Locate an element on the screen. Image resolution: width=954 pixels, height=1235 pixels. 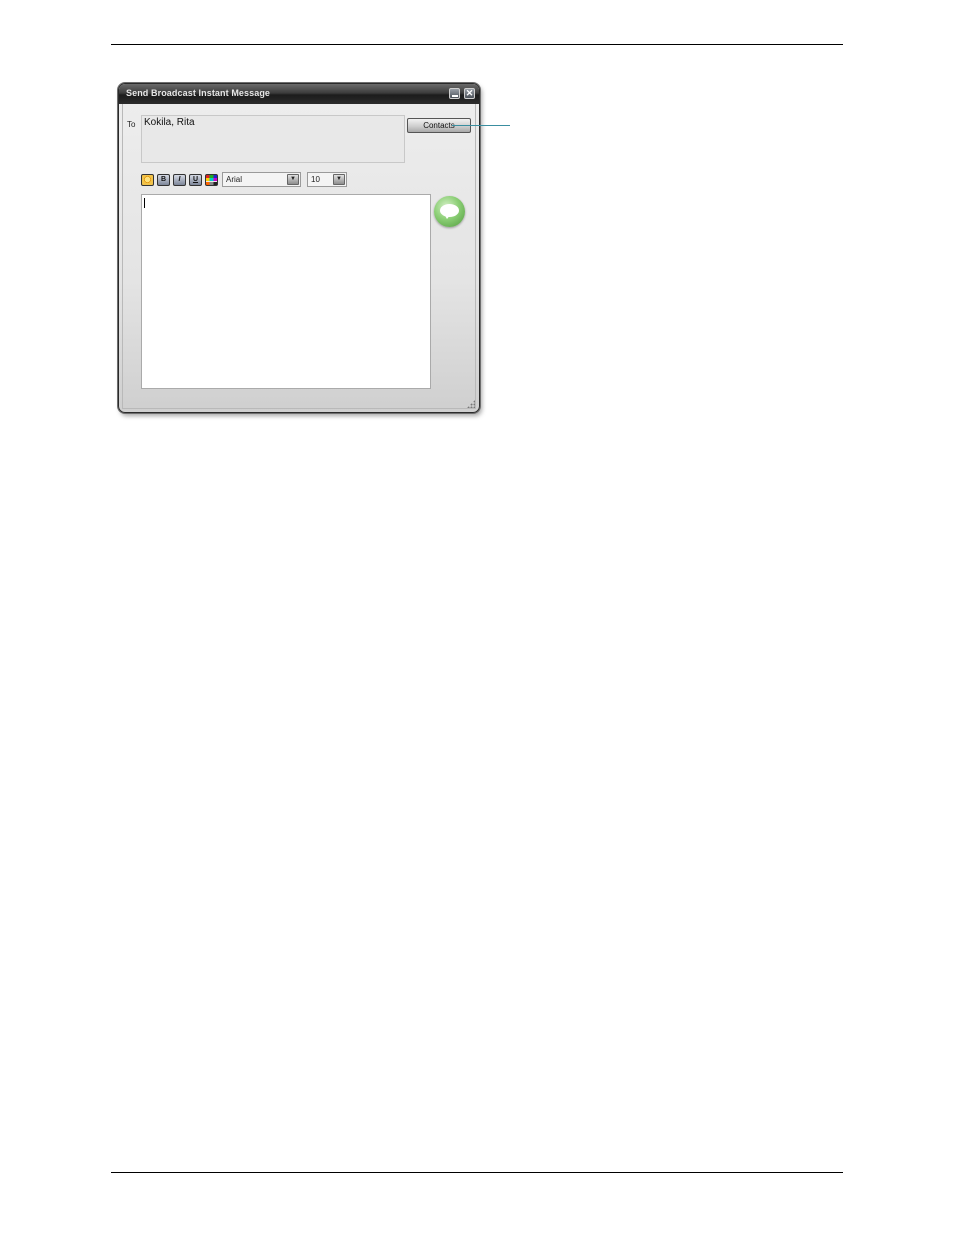
bold-button: B is located at coordinates (163, 180).